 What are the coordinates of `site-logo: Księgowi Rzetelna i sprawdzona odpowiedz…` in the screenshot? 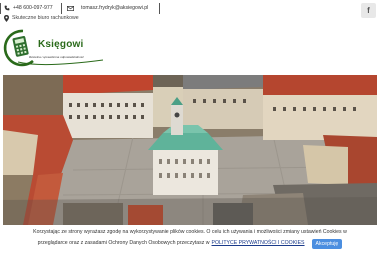 It's located at (55, 48).